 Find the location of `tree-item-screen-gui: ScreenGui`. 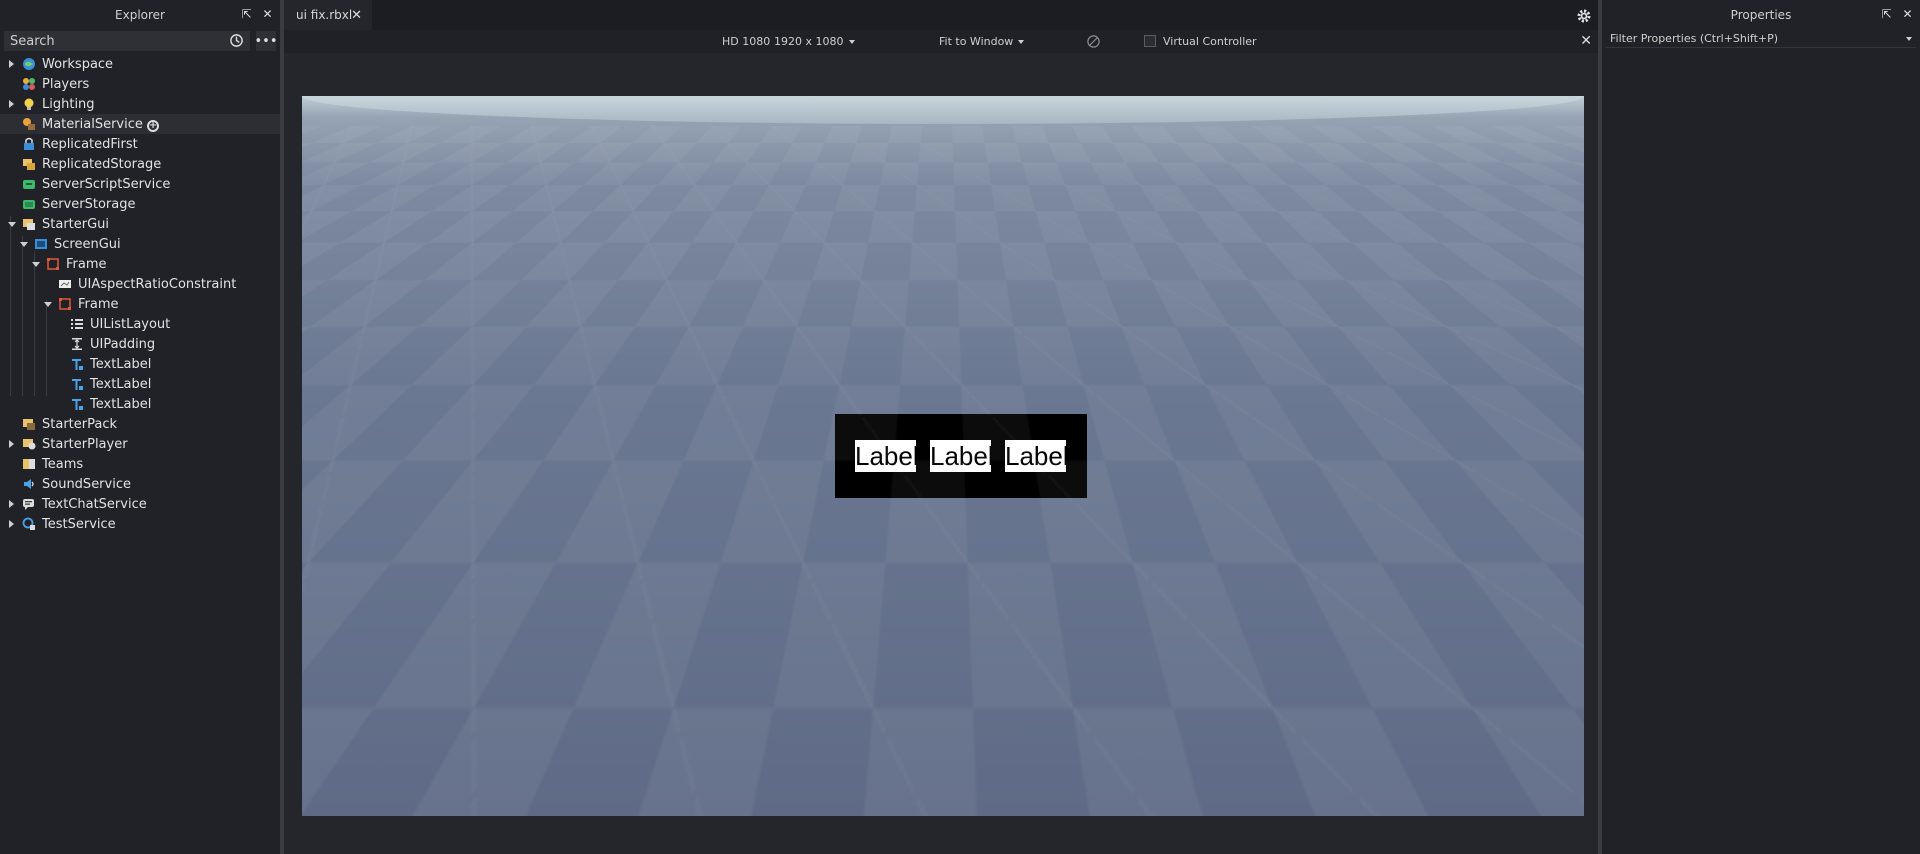

tree-item-screen-gui: ScreenGui is located at coordinates (140, 244).